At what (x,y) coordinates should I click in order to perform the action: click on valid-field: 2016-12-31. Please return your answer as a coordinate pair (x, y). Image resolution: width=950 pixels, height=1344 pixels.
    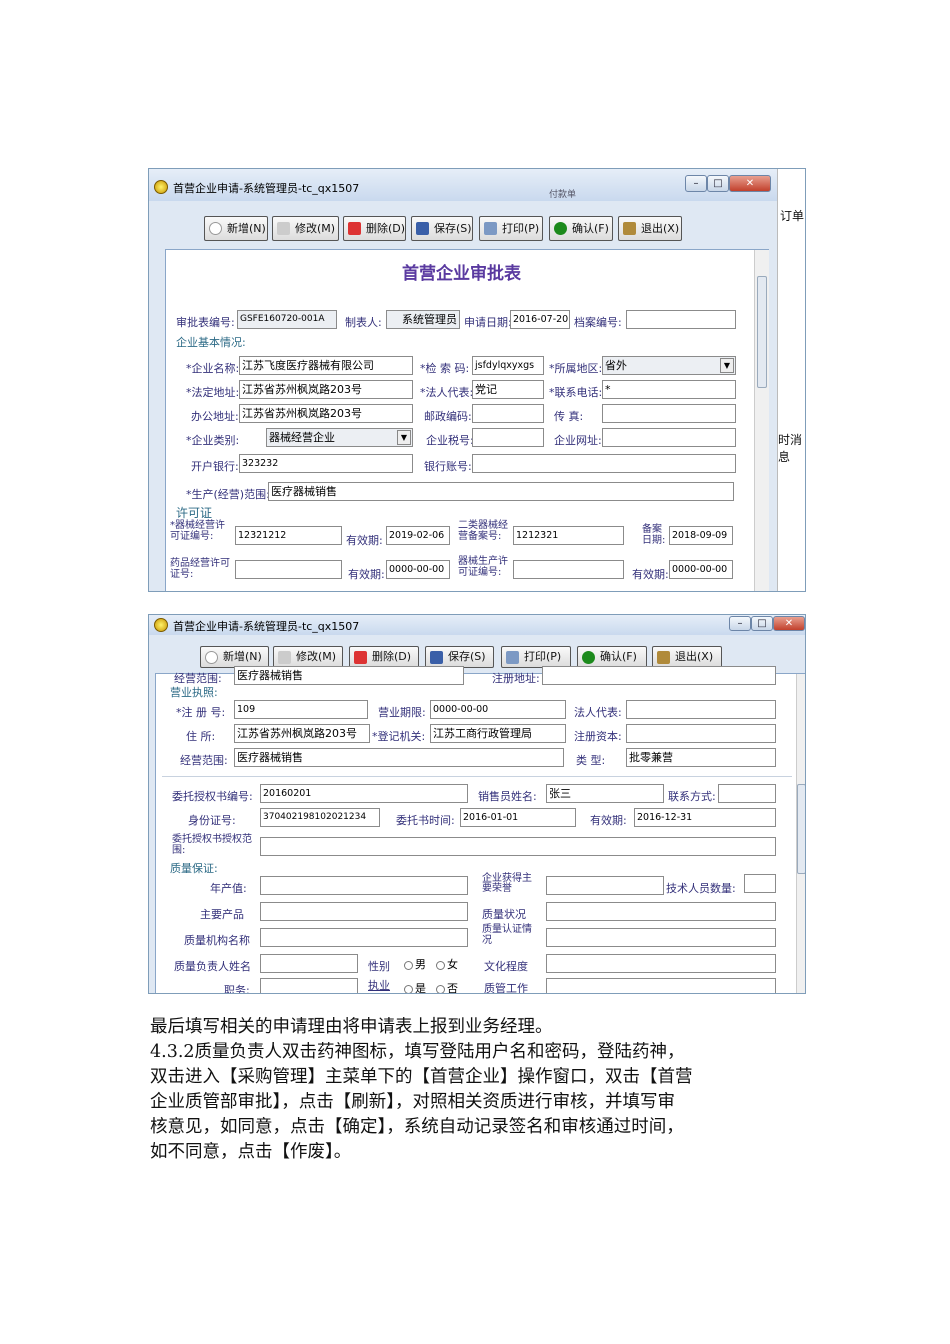
    Looking at the image, I should click on (705, 817).